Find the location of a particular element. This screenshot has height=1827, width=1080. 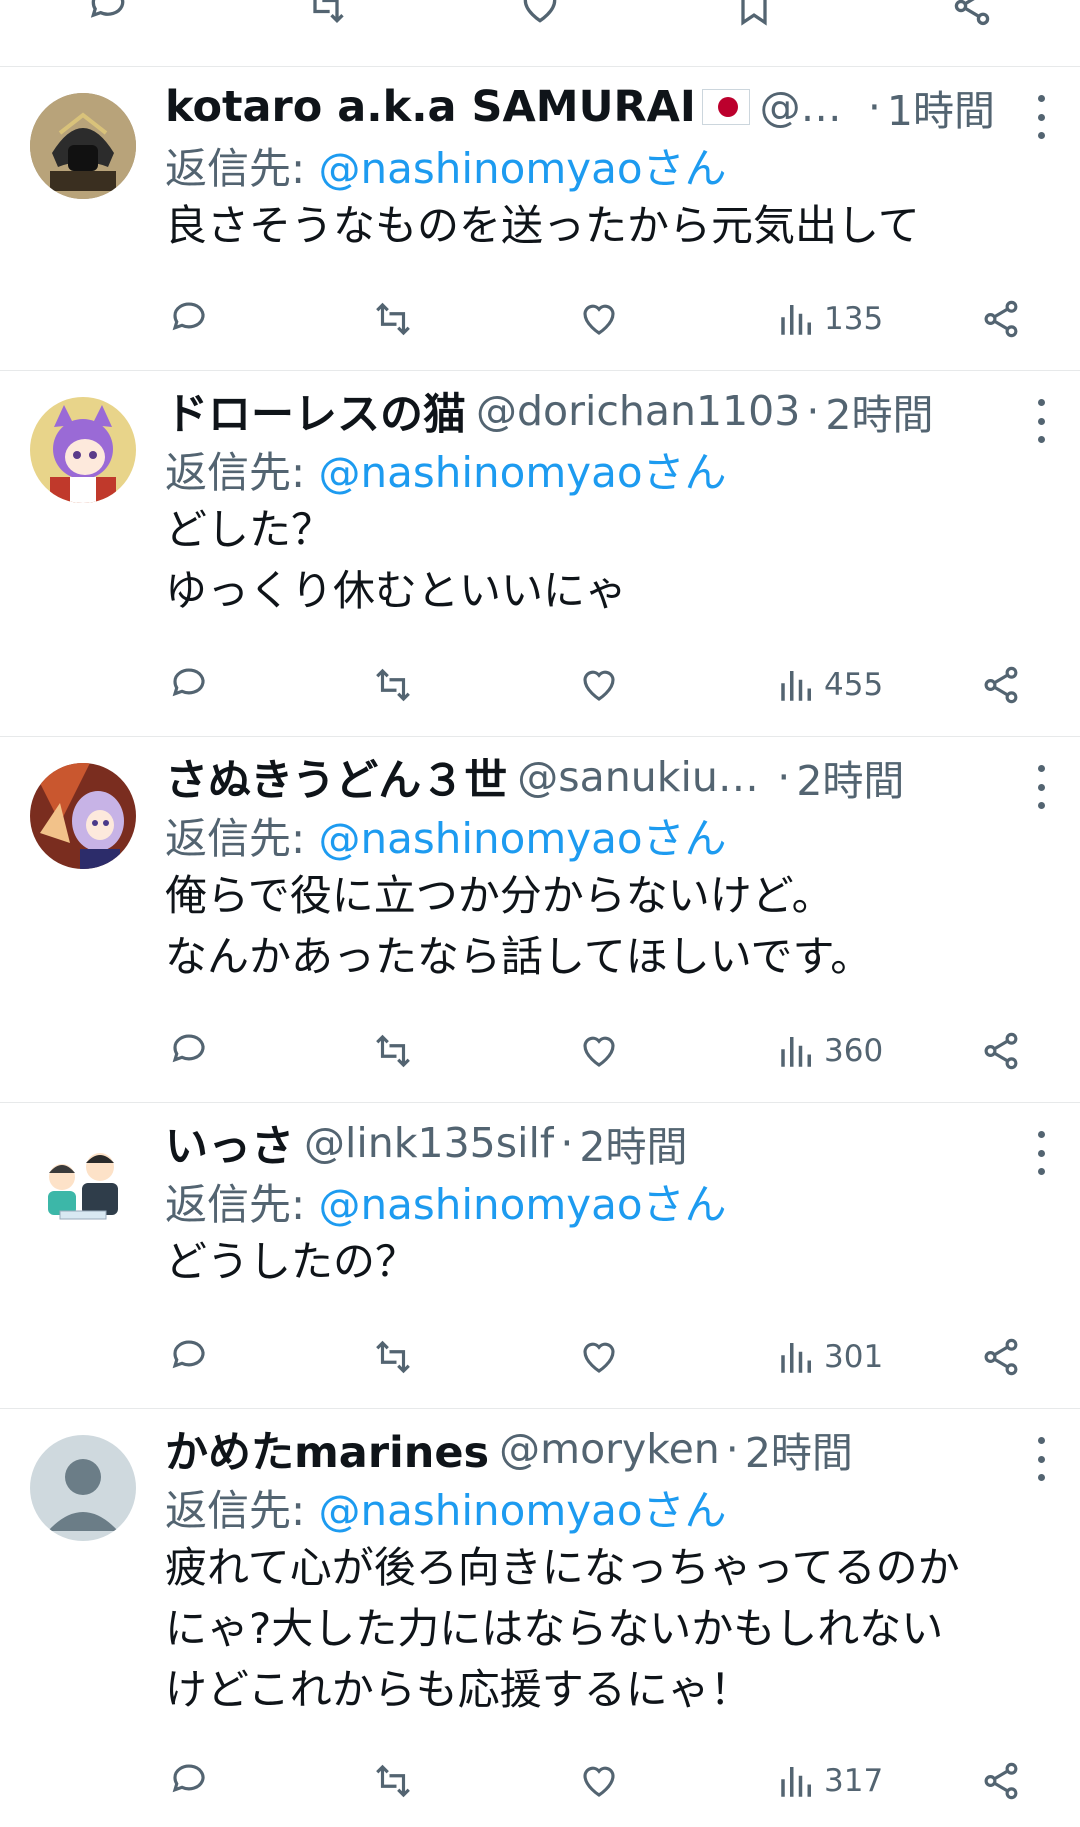

views-button: 317 is located at coordinates (829, 1781).